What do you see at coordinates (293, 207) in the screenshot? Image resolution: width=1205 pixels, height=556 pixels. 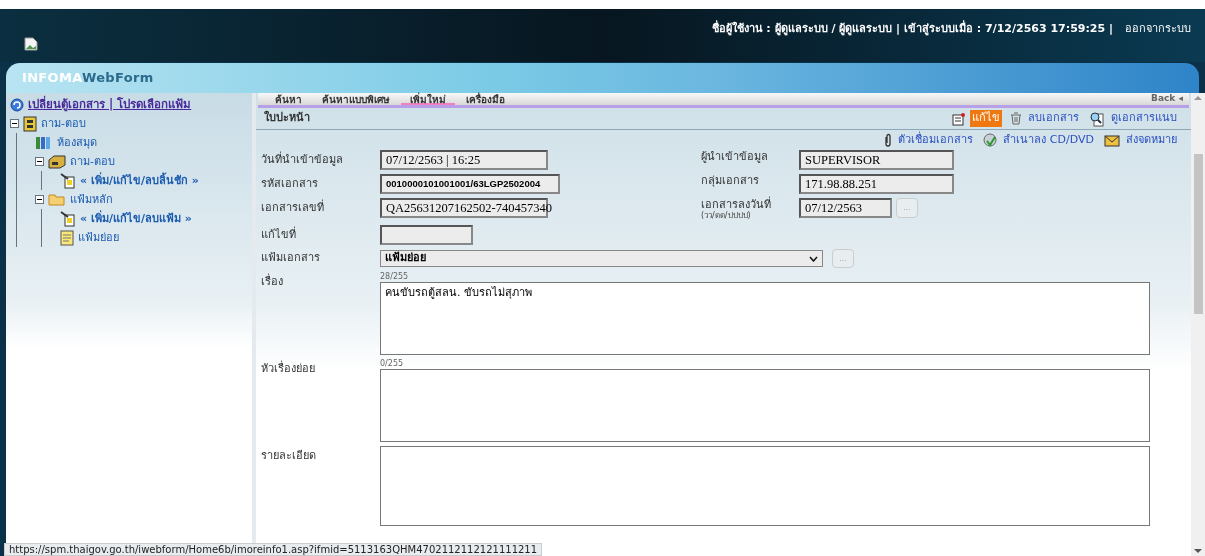 I see `field-label: เอกสารเลขที่` at bounding box center [293, 207].